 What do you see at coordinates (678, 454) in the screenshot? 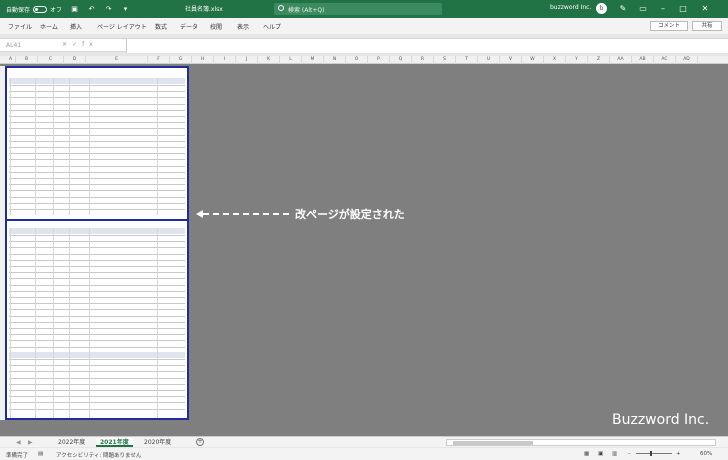
I see `zoom-in-icon: +` at bounding box center [678, 454].